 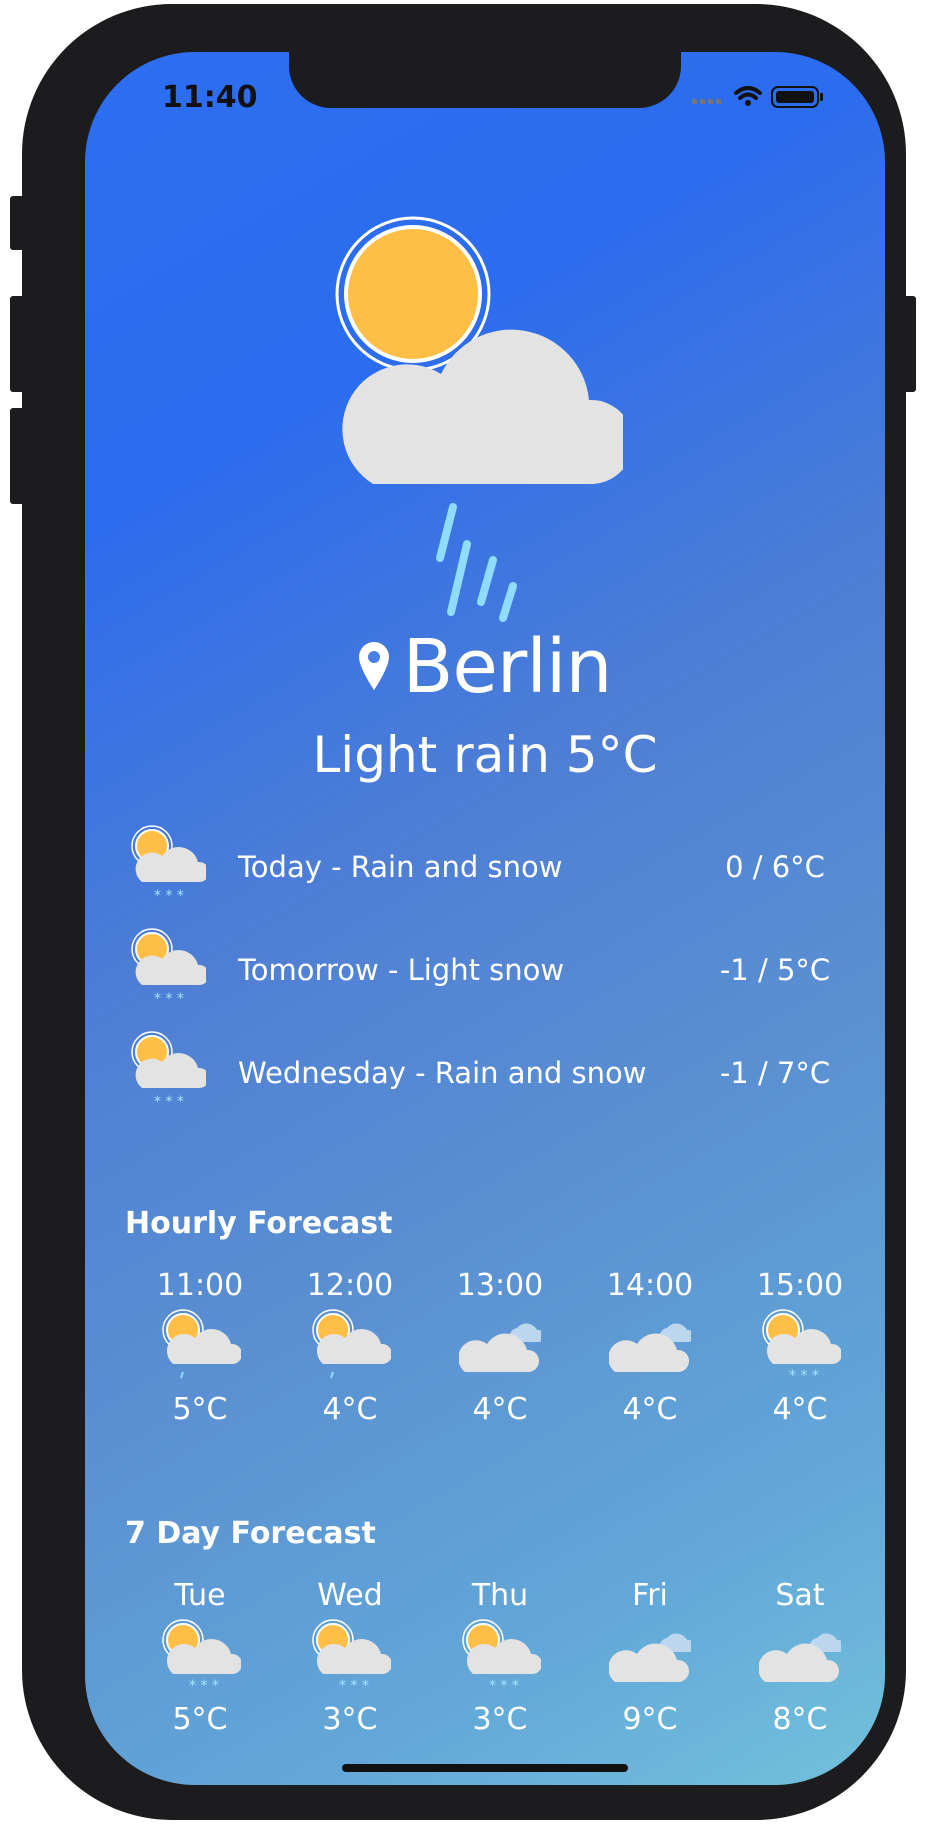 I want to click on weekly-item: Fri 9°C, so click(x=650, y=1655).